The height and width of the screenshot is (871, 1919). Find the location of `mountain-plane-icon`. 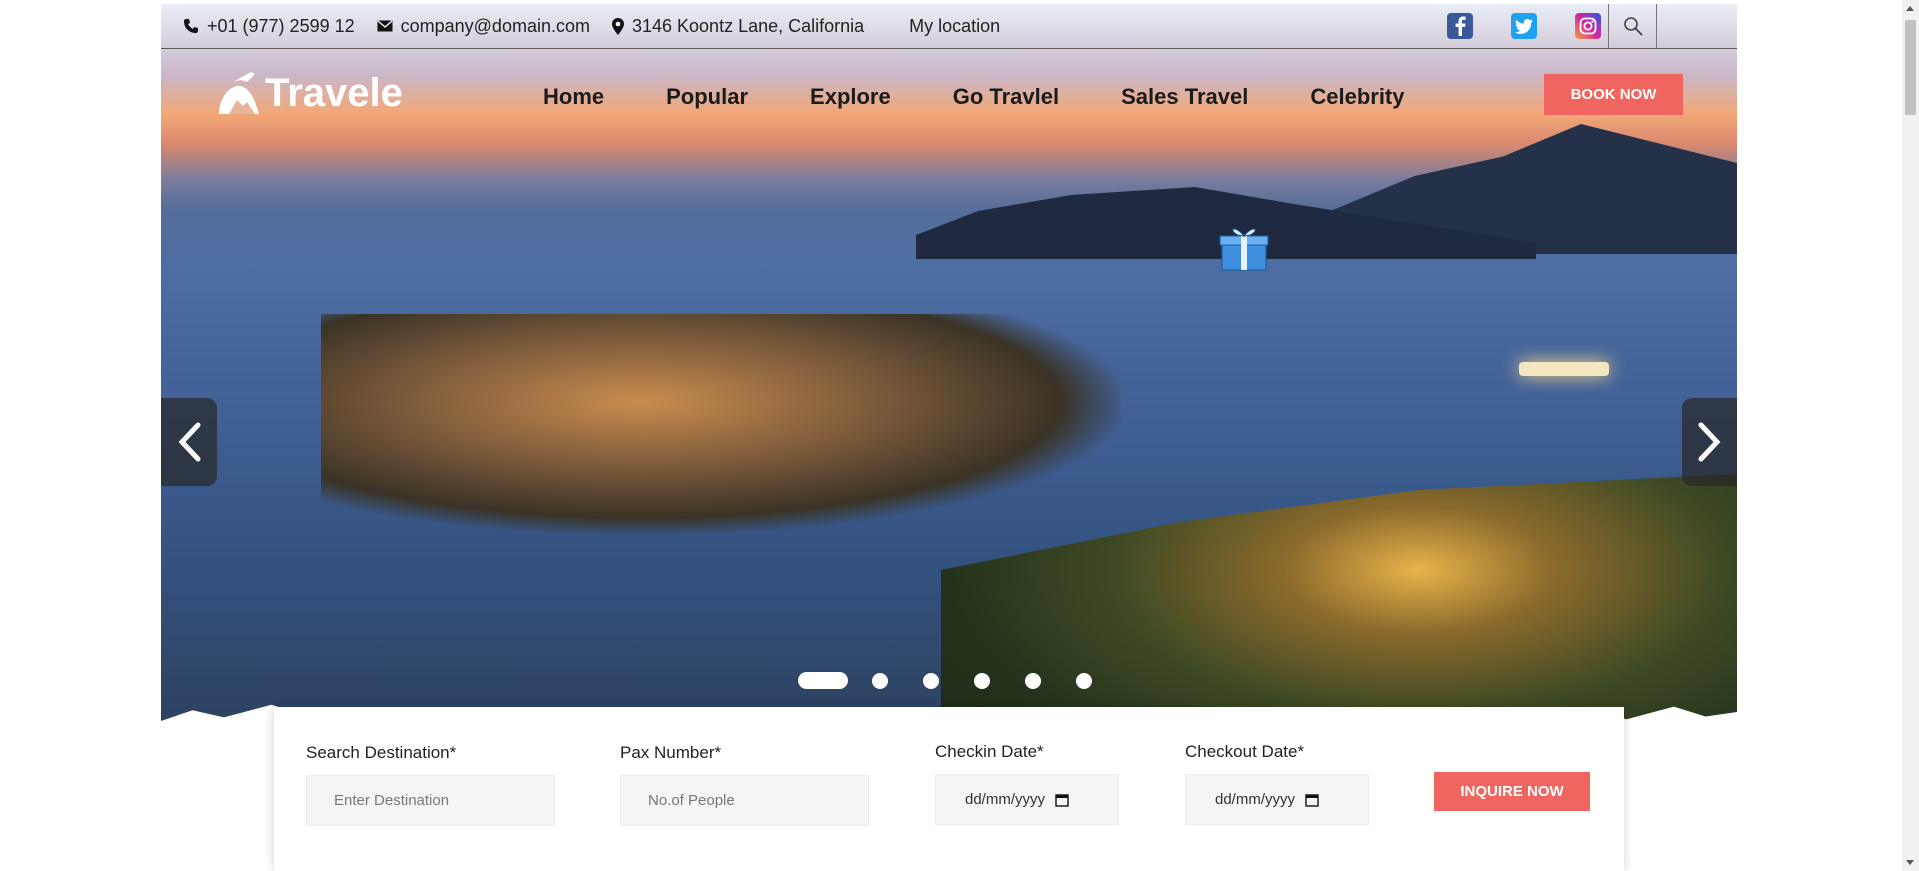

mountain-plane-icon is located at coordinates (239, 93).